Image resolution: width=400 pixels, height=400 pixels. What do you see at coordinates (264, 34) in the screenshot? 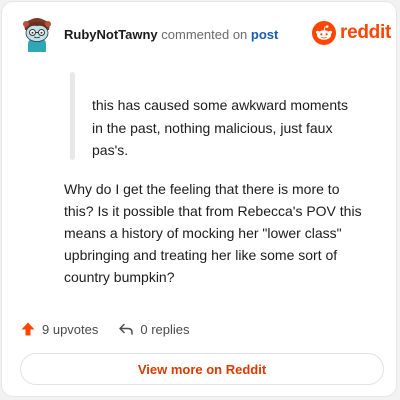
I see `post-link: post` at bounding box center [264, 34].